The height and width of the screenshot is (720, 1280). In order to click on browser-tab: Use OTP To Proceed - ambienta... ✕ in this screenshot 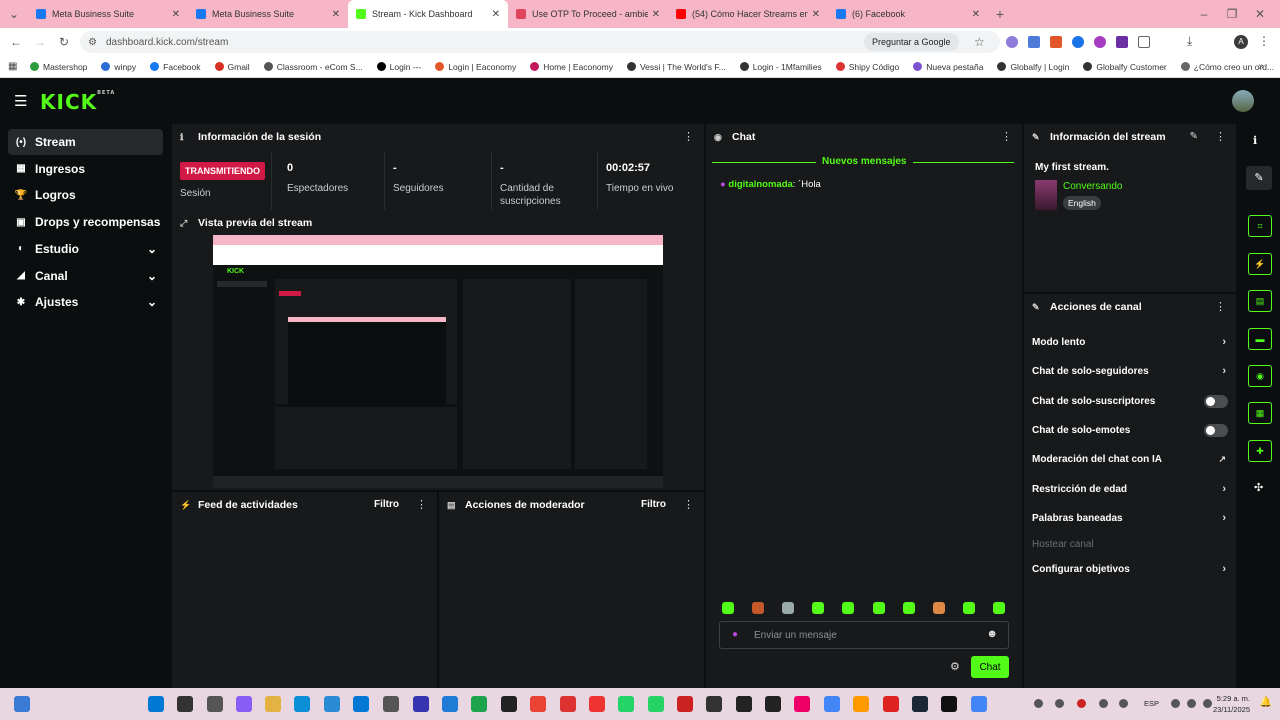, I will do `click(588, 14)`.